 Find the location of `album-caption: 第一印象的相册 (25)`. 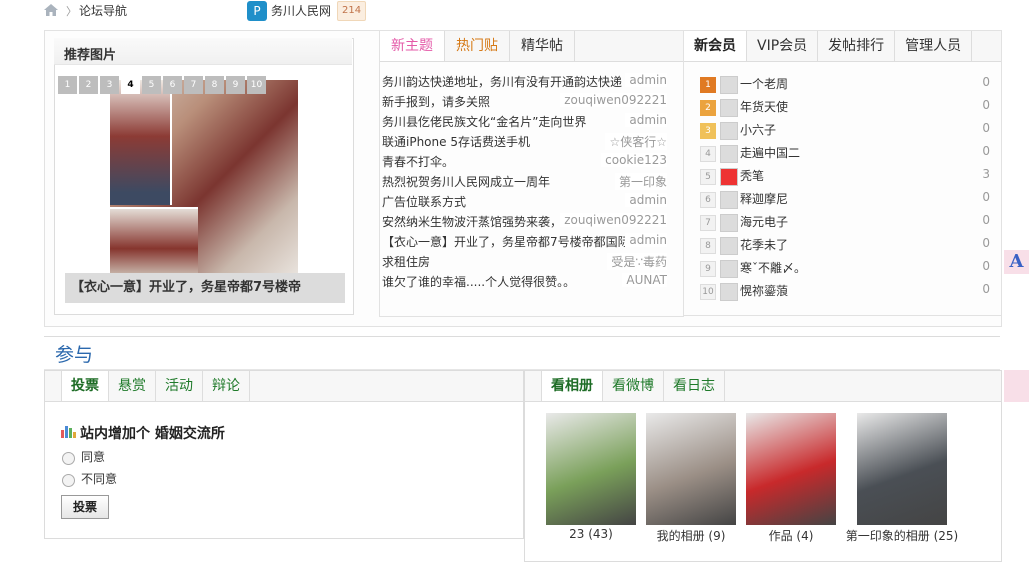

album-caption: 第一印象的相册 (25) is located at coordinates (902, 535).